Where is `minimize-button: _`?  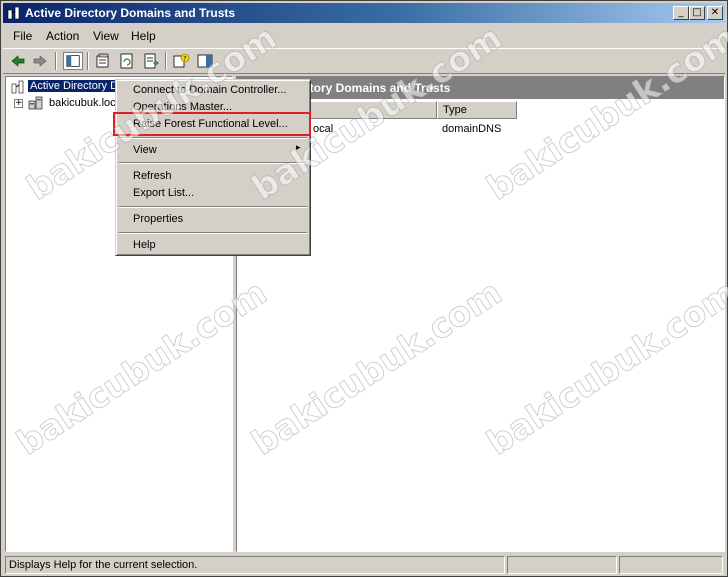 minimize-button: _ is located at coordinates (681, 13).